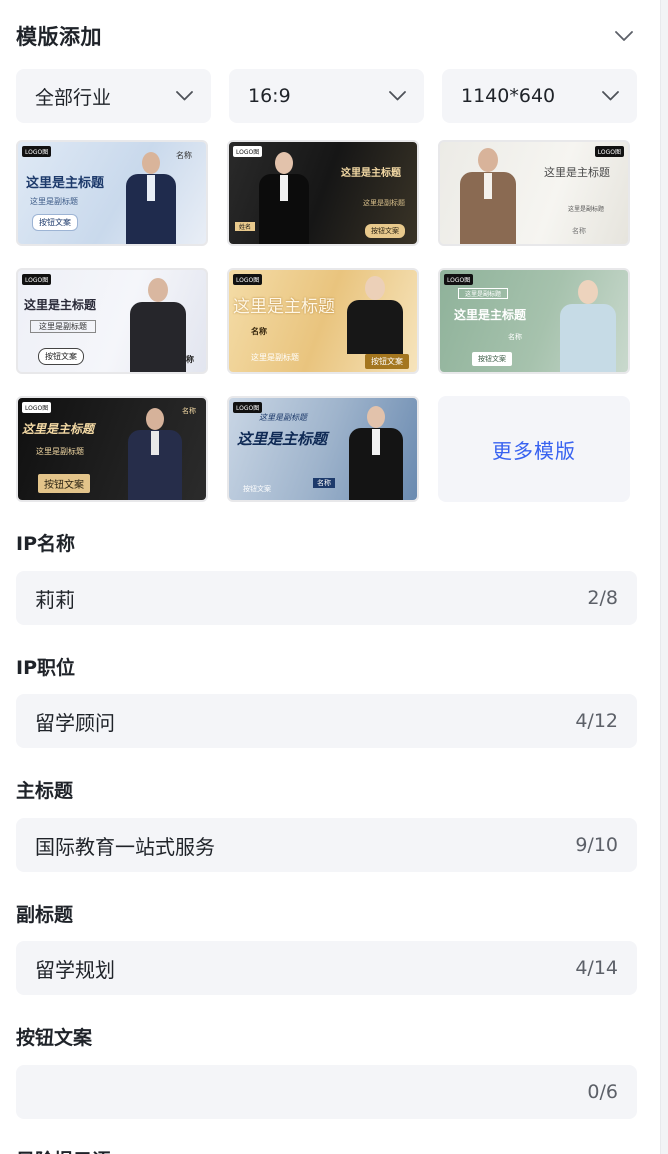  Describe the element at coordinates (323, 193) in the screenshot. I see `template-card: LOGO图 这里是主标题 这里是副标题 按钮文案 姓名` at that location.